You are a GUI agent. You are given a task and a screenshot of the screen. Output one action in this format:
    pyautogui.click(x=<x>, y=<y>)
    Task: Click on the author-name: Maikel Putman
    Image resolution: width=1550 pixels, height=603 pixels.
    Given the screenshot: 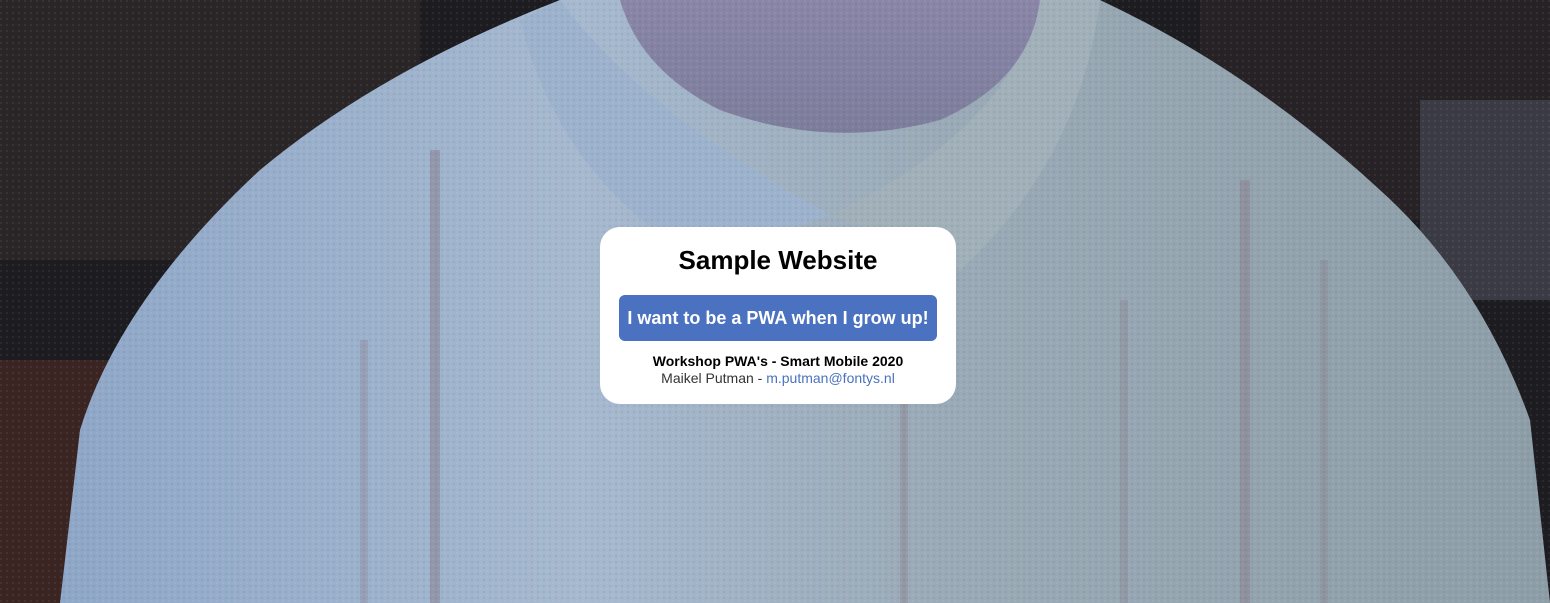 What is the action you would take?
    pyautogui.click(x=707, y=378)
    